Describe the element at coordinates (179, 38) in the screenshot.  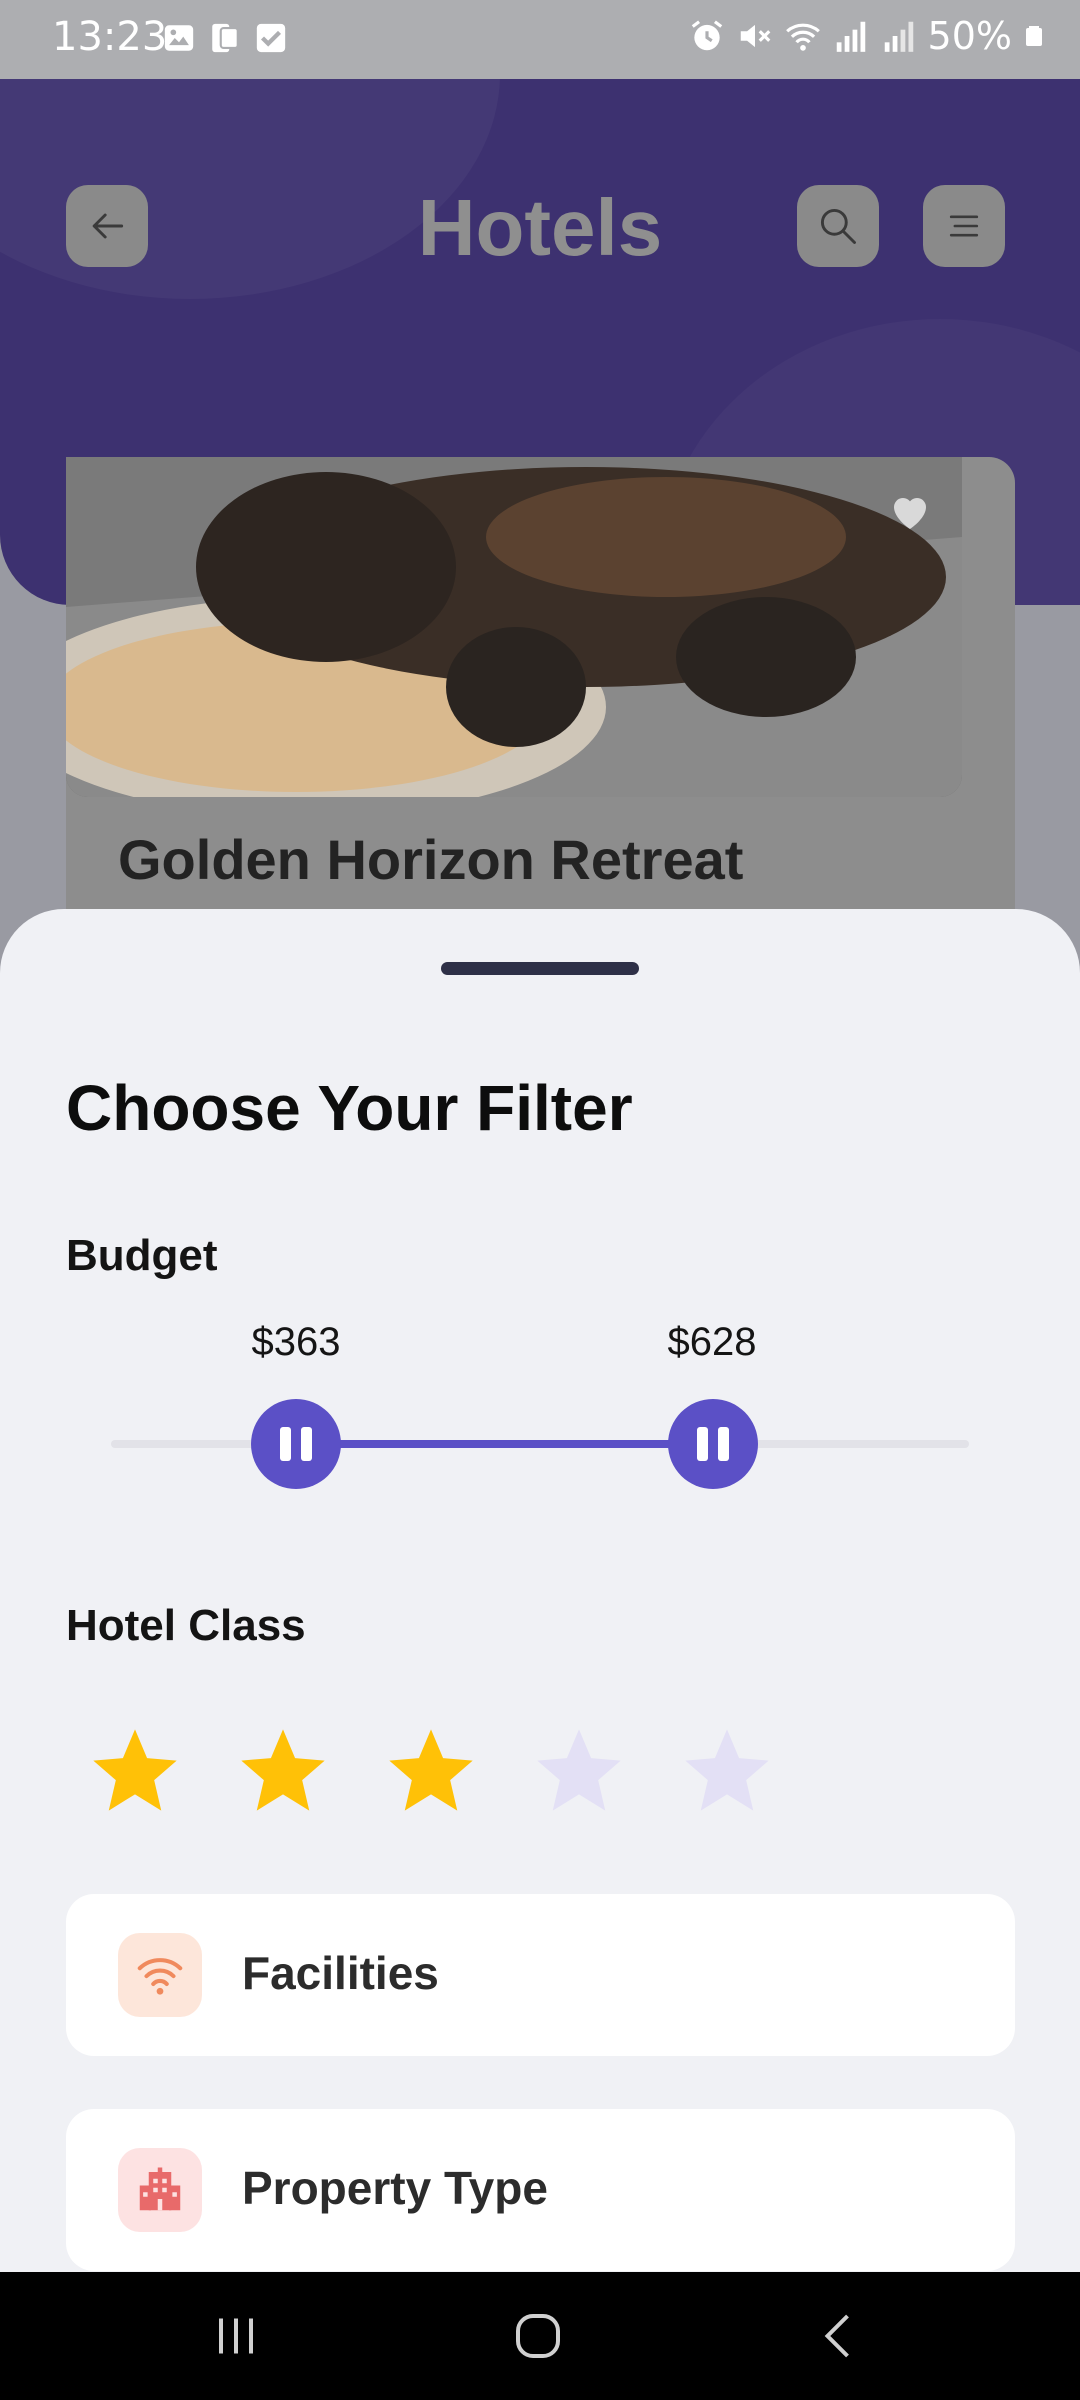
I see `gallery-icon` at that location.